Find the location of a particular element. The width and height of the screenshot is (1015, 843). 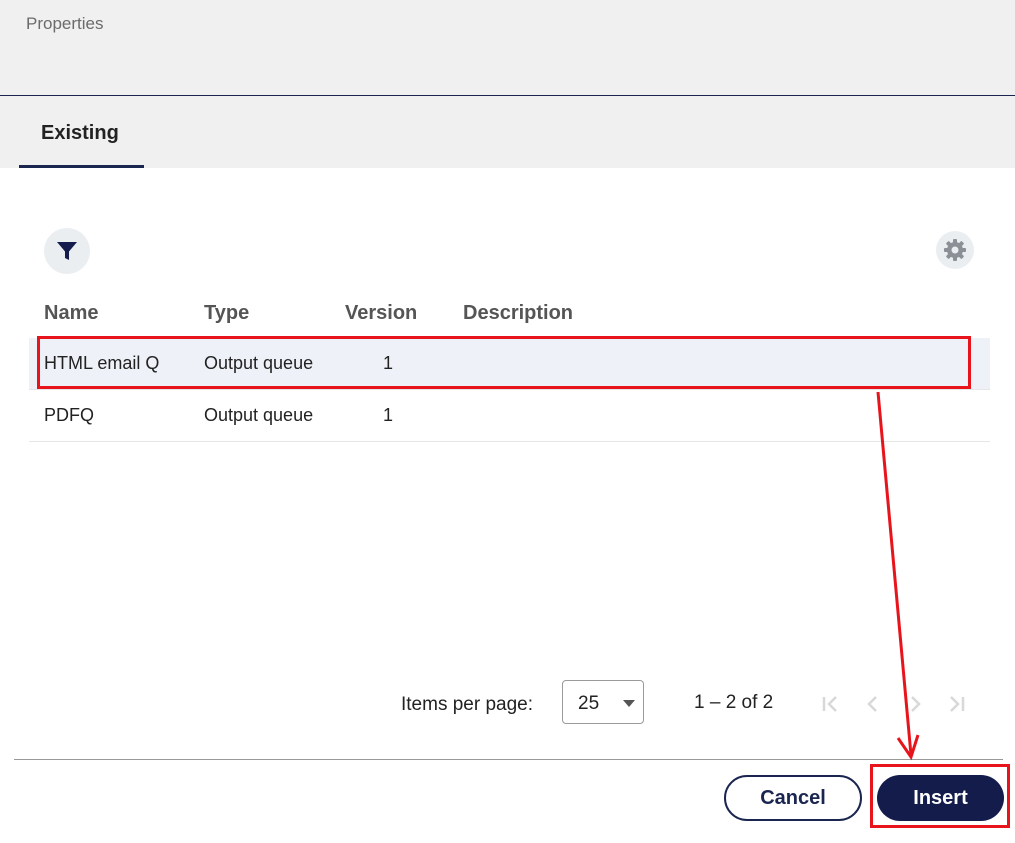

tab-bar: Existing is located at coordinates (507, 132).